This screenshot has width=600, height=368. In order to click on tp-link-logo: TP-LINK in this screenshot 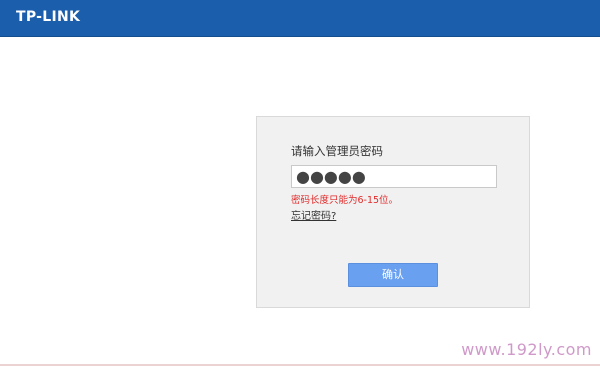, I will do `click(48, 17)`.